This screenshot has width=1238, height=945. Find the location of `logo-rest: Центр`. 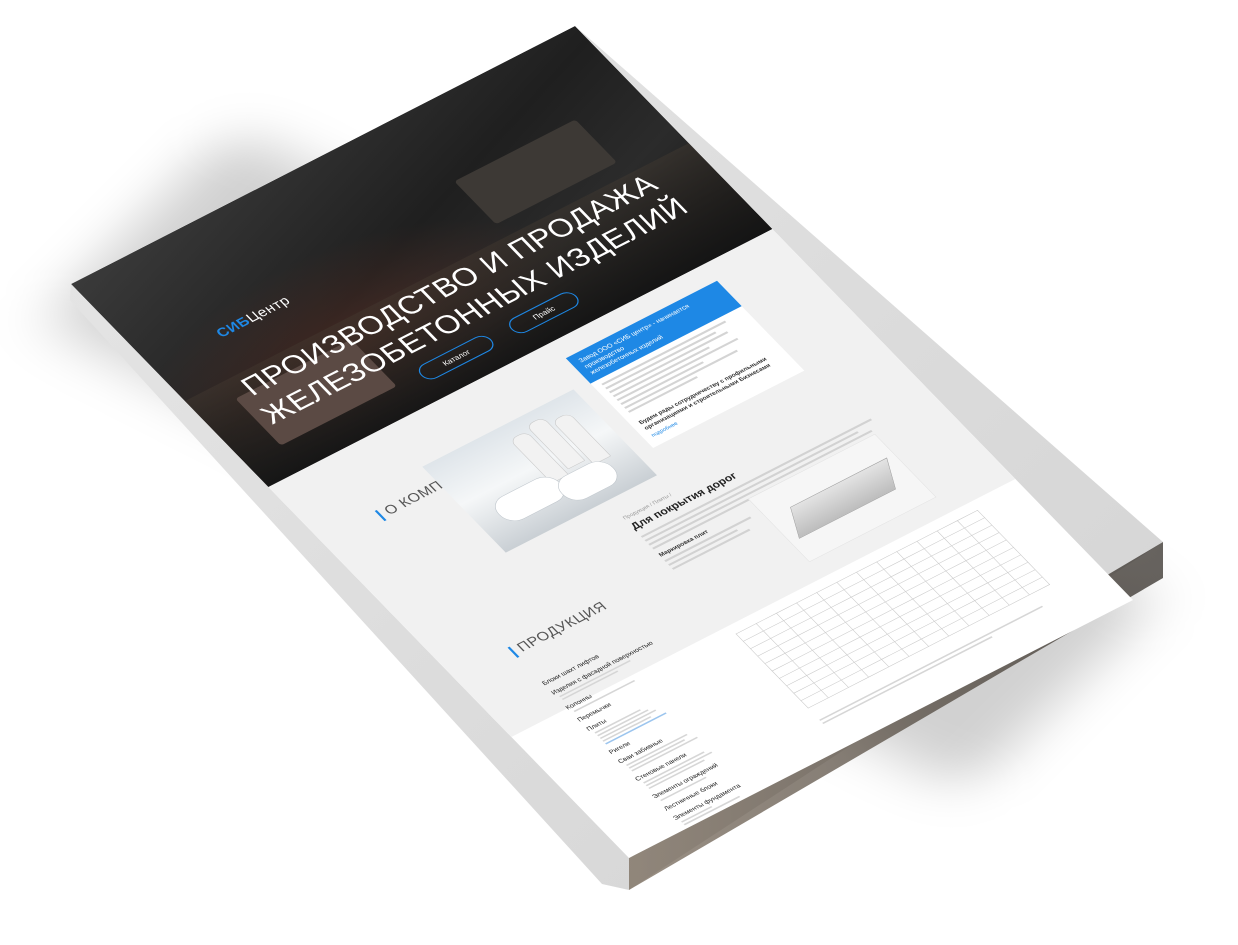

logo-rest: Центр is located at coordinates (268, 309).